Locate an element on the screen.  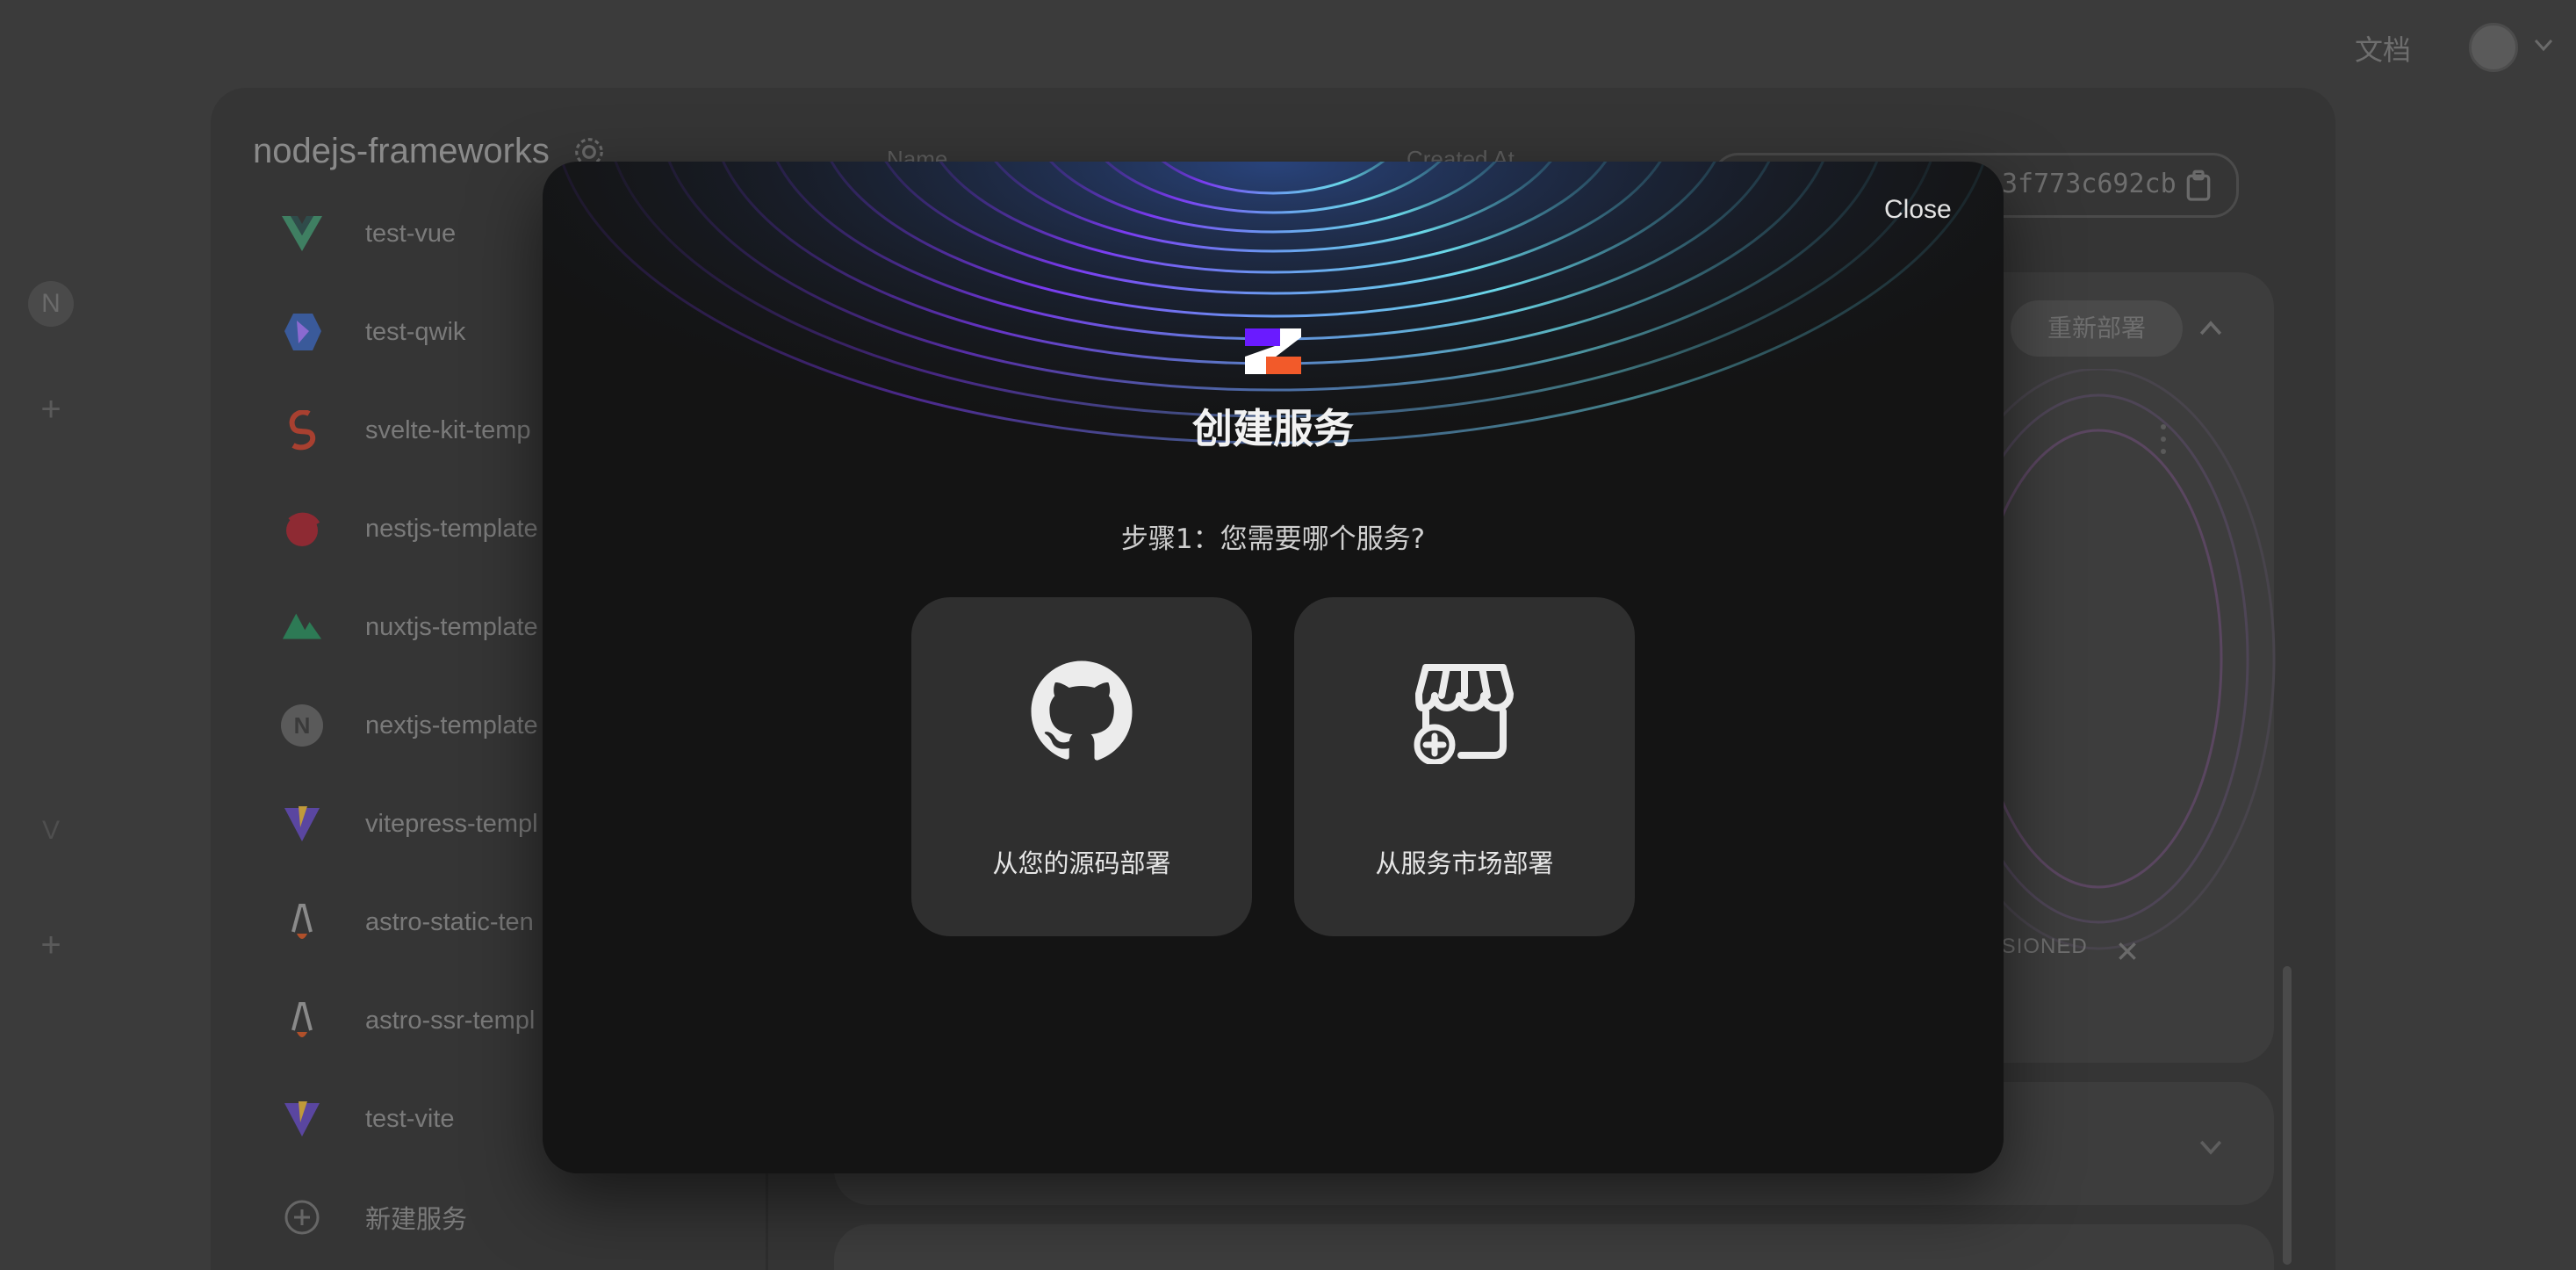
project-v-icon: V is located at coordinates (51, 831).